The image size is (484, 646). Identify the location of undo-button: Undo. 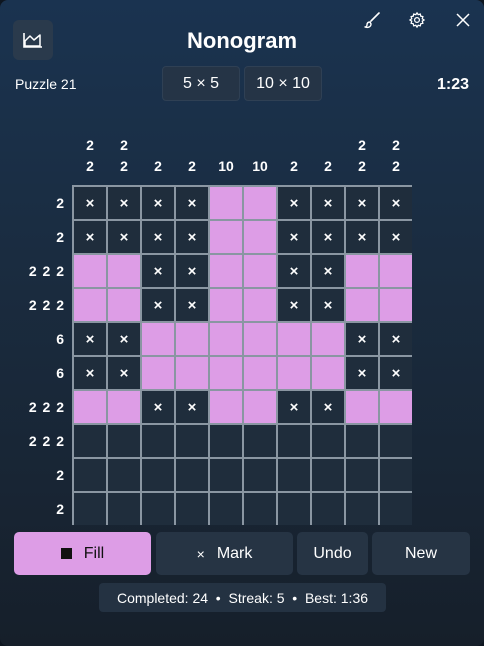
(332, 553).